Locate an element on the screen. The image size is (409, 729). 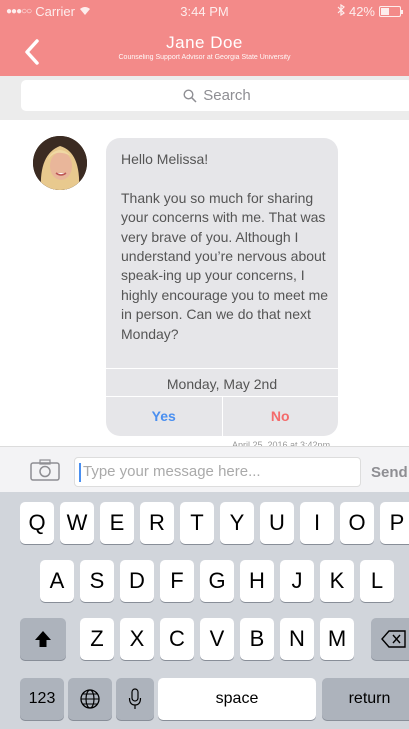
camera-icon is located at coordinates (45, 470).